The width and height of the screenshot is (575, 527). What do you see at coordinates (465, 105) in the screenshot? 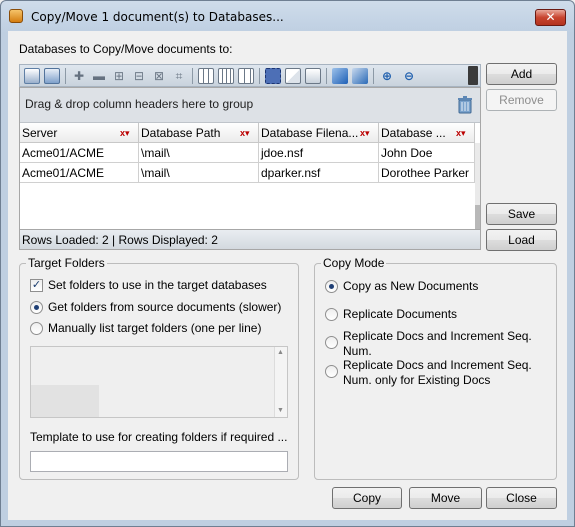
I see `trash-icon` at bounding box center [465, 105].